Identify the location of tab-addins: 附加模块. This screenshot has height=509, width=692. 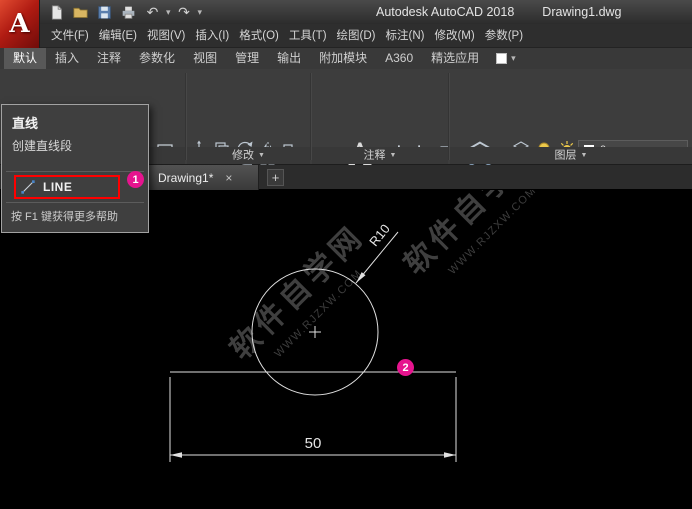
(343, 58).